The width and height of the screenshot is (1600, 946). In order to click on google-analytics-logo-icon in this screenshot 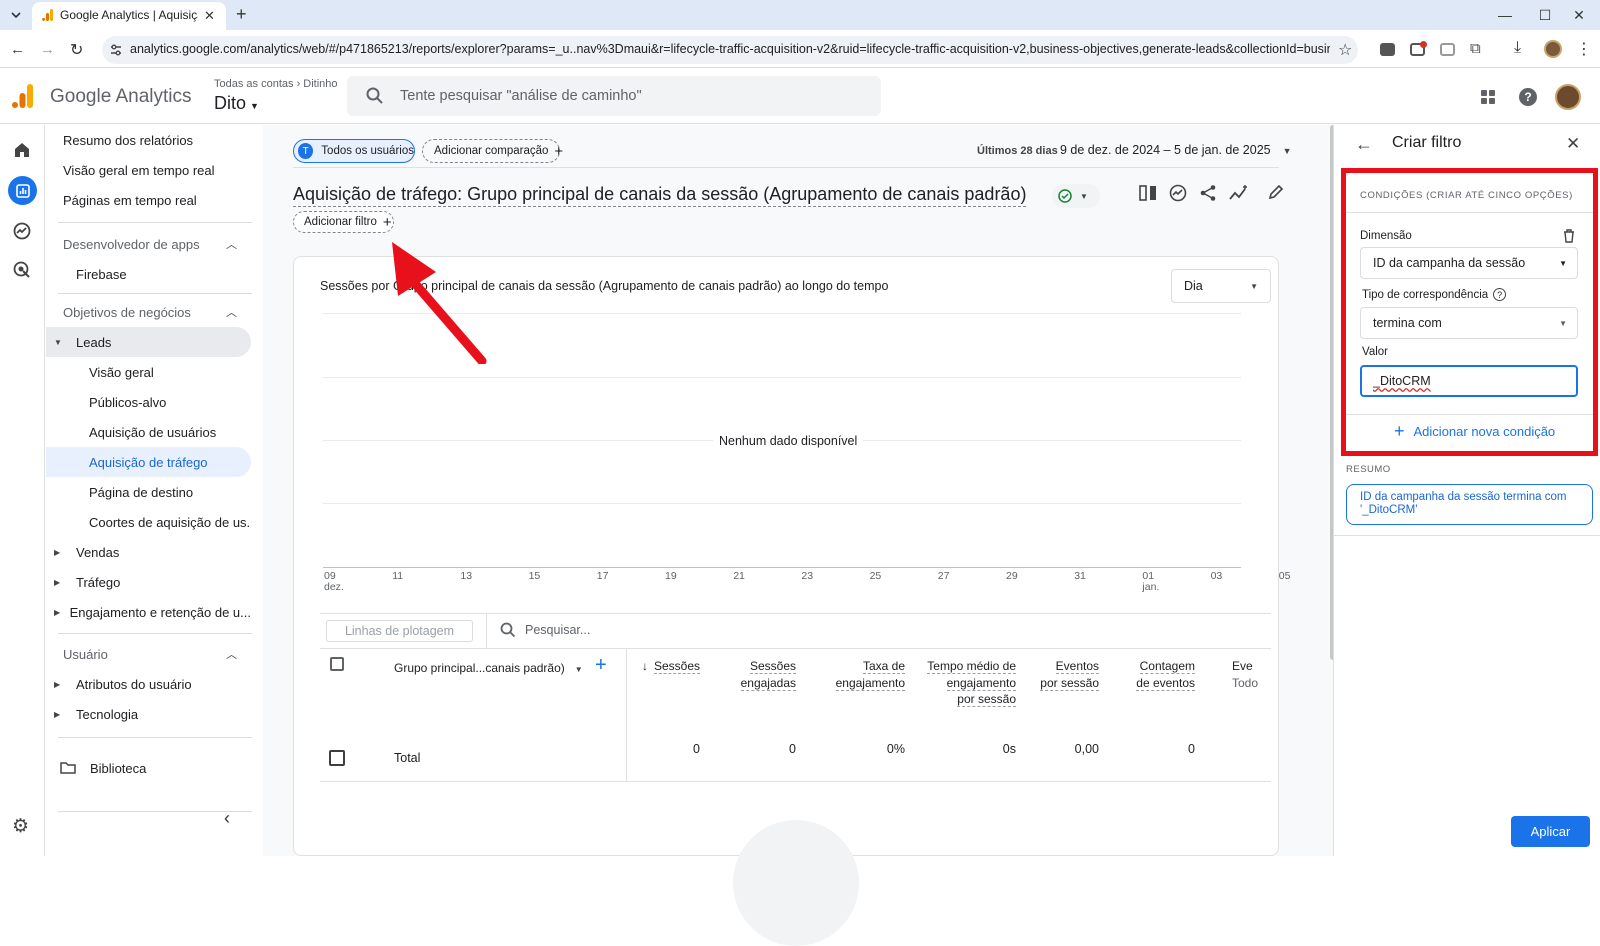, I will do `click(23, 96)`.